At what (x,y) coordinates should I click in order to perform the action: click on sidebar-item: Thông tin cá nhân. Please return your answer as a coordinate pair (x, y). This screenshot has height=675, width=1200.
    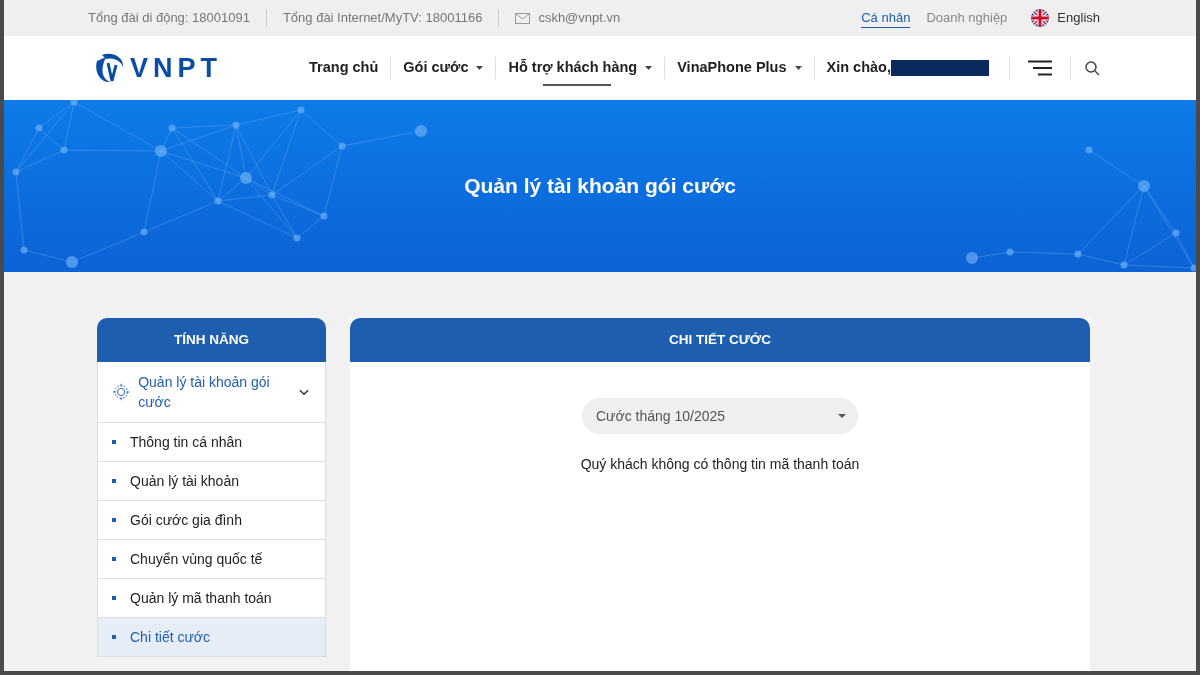
    Looking at the image, I should click on (211, 442).